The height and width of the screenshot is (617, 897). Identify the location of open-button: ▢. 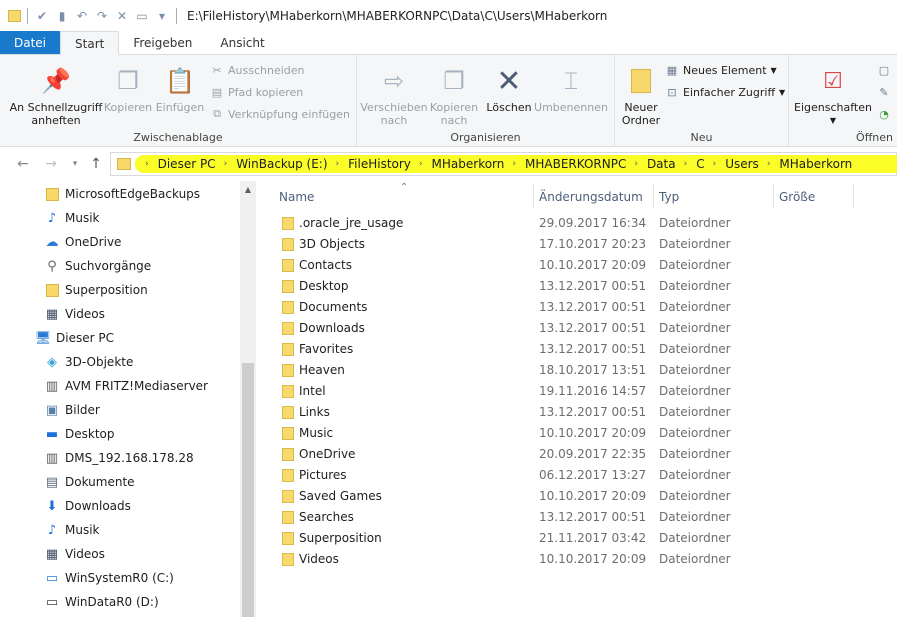
(884, 70).